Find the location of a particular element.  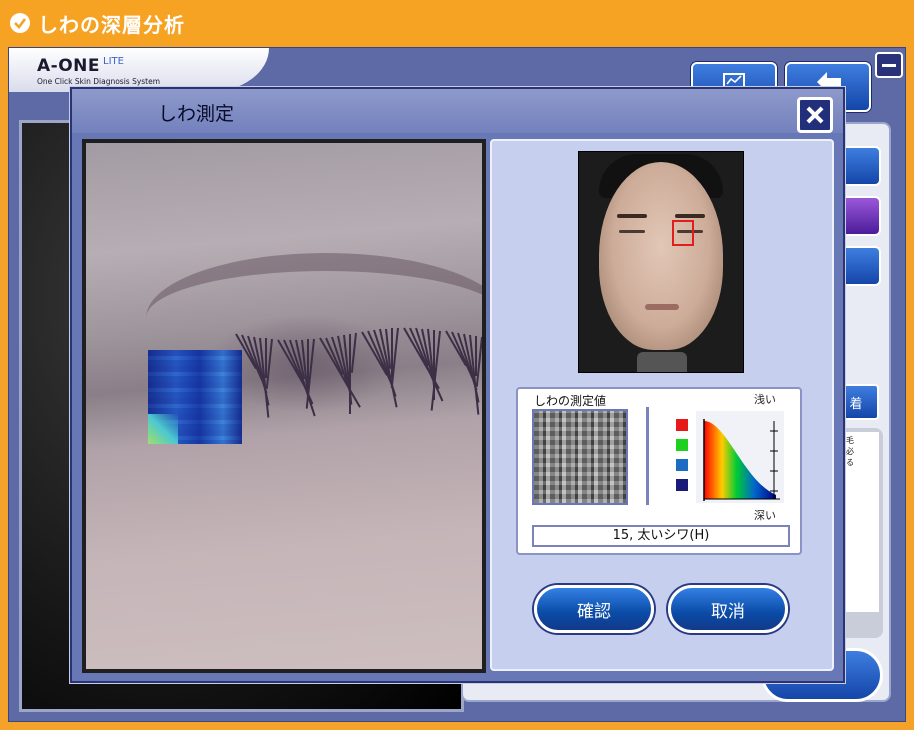

logo-lite: LITE is located at coordinates (113, 61).